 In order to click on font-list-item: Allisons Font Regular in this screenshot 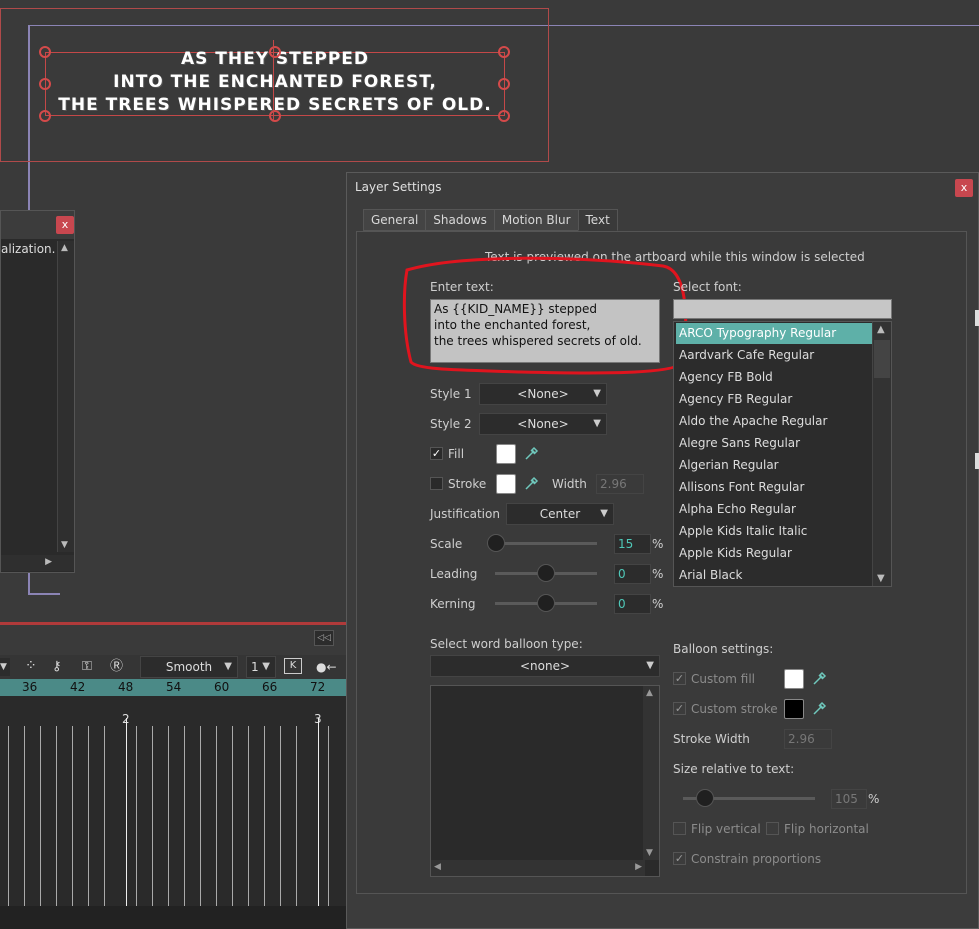, I will do `click(774, 487)`.